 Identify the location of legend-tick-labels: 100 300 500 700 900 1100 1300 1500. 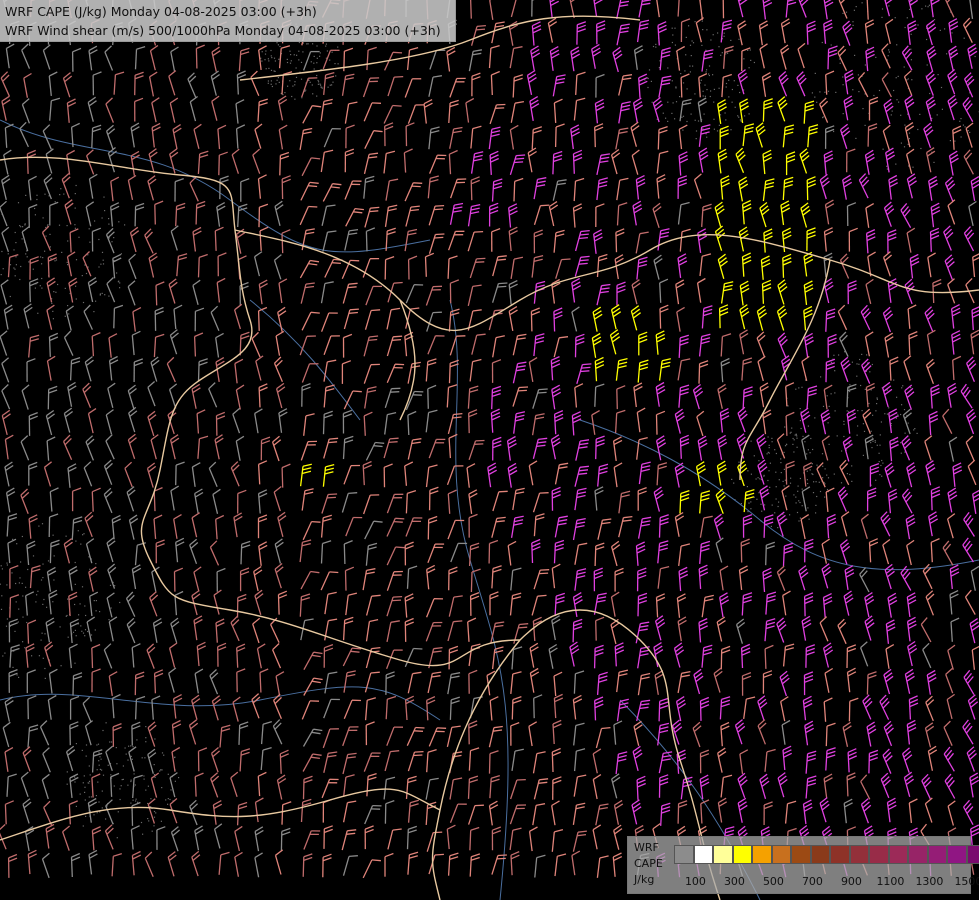
(826, 882).